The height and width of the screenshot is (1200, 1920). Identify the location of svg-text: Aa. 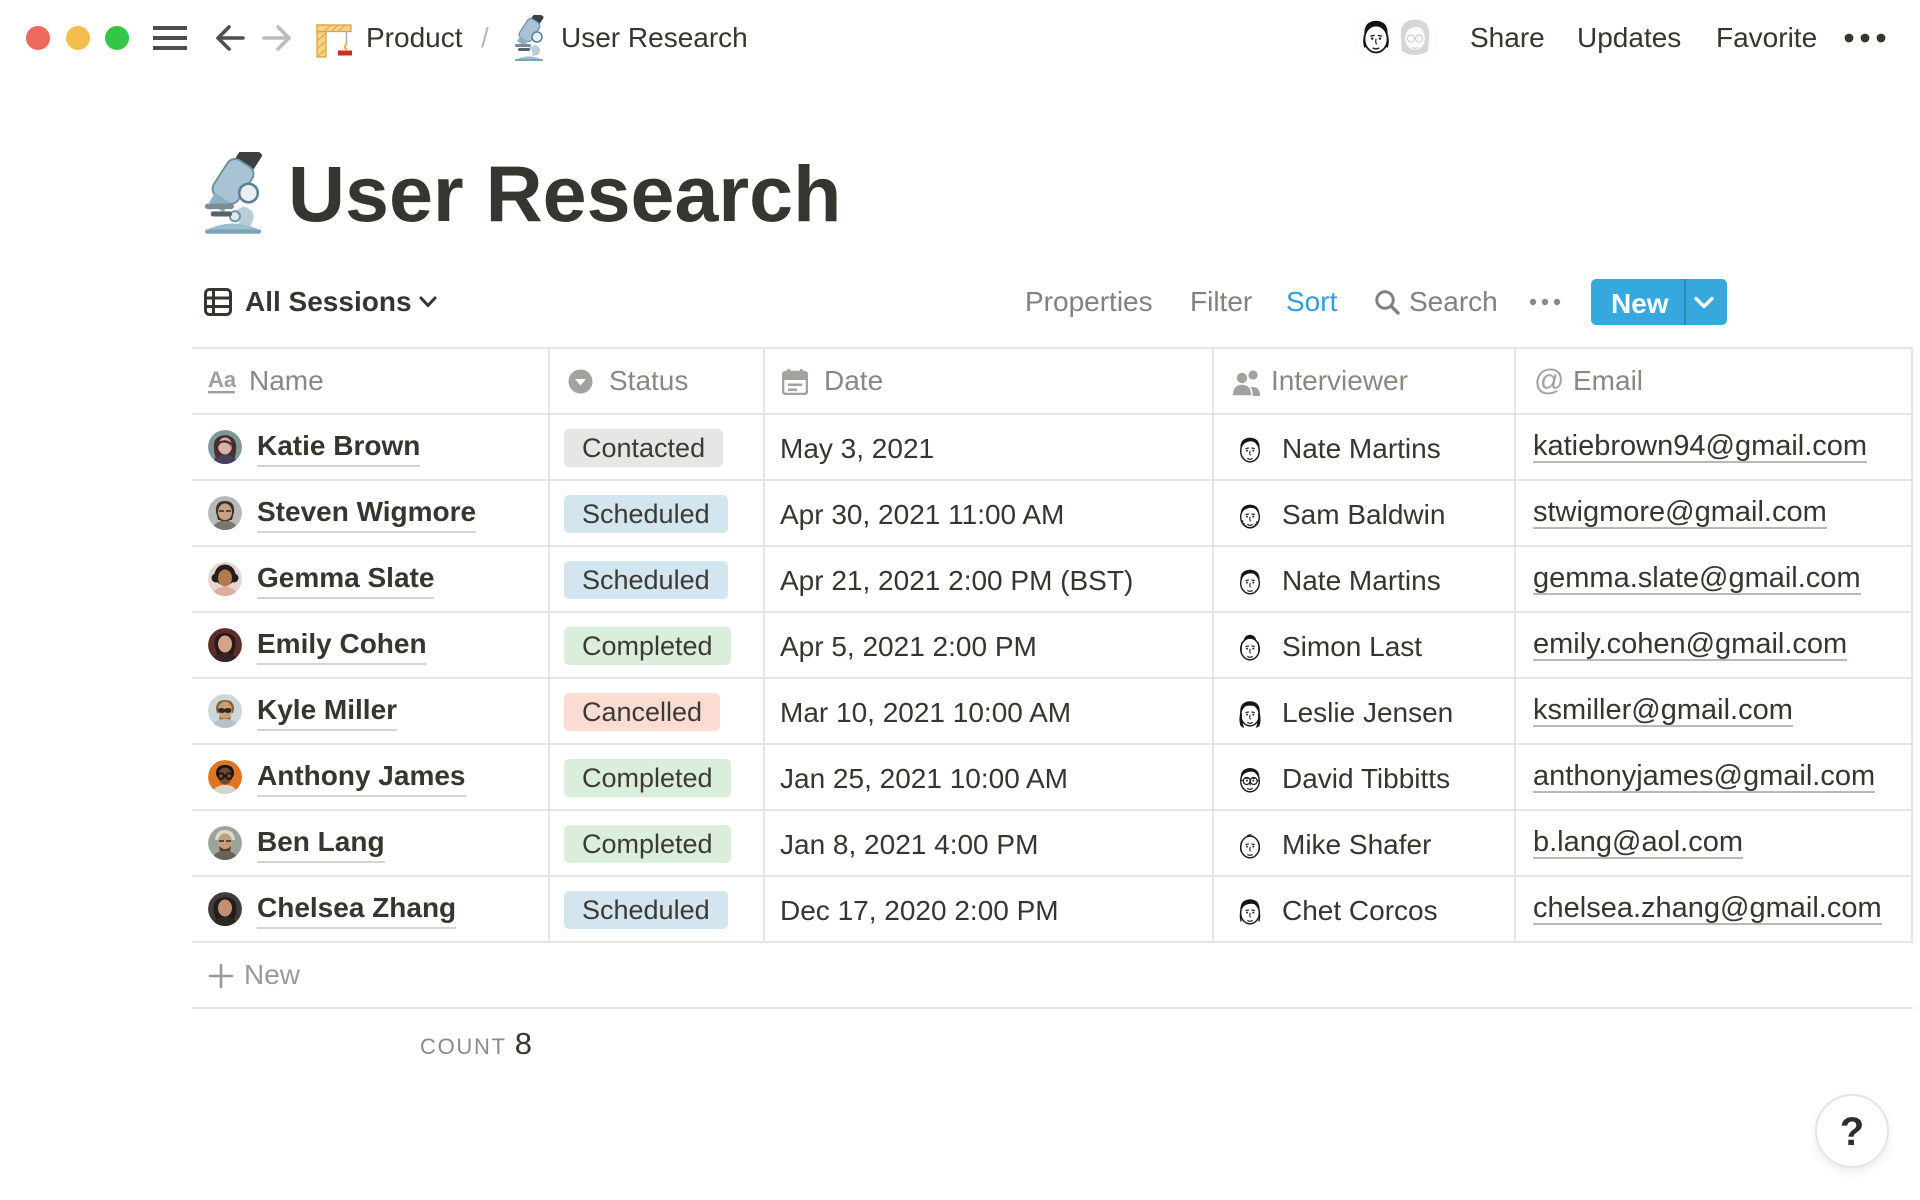
(222, 381).